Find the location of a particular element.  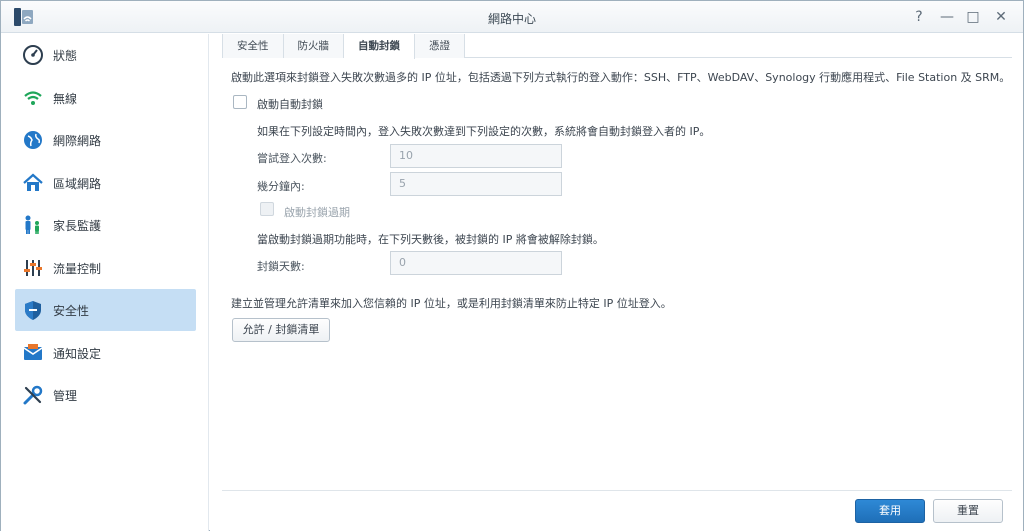

title-bar: 網路中心 ? — □ ✕ is located at coordinates (512, 17).